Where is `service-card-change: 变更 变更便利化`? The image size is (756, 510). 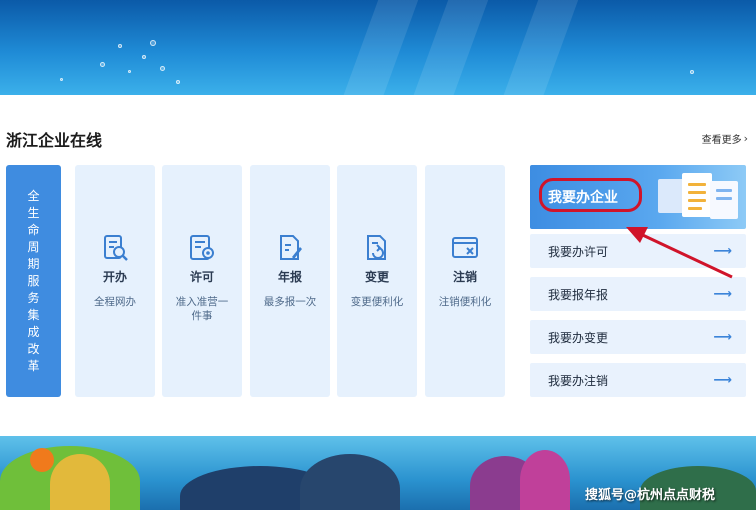 service-card-change: 变更 变更便利化 is located at coordinates (377, 281).